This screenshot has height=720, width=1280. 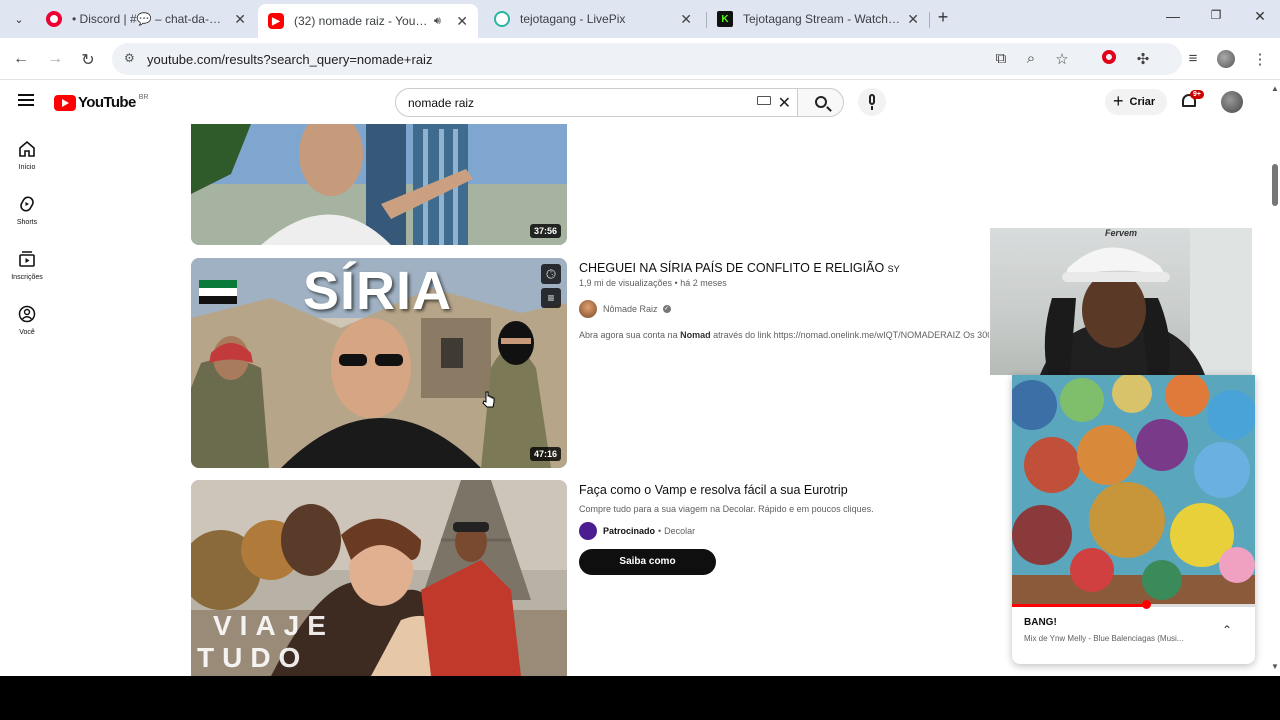 What do you see at coordinates (378, 291) in the screenshot?
I see `thumbnail-text: SÍRIA` at bounding box center [378, 291].